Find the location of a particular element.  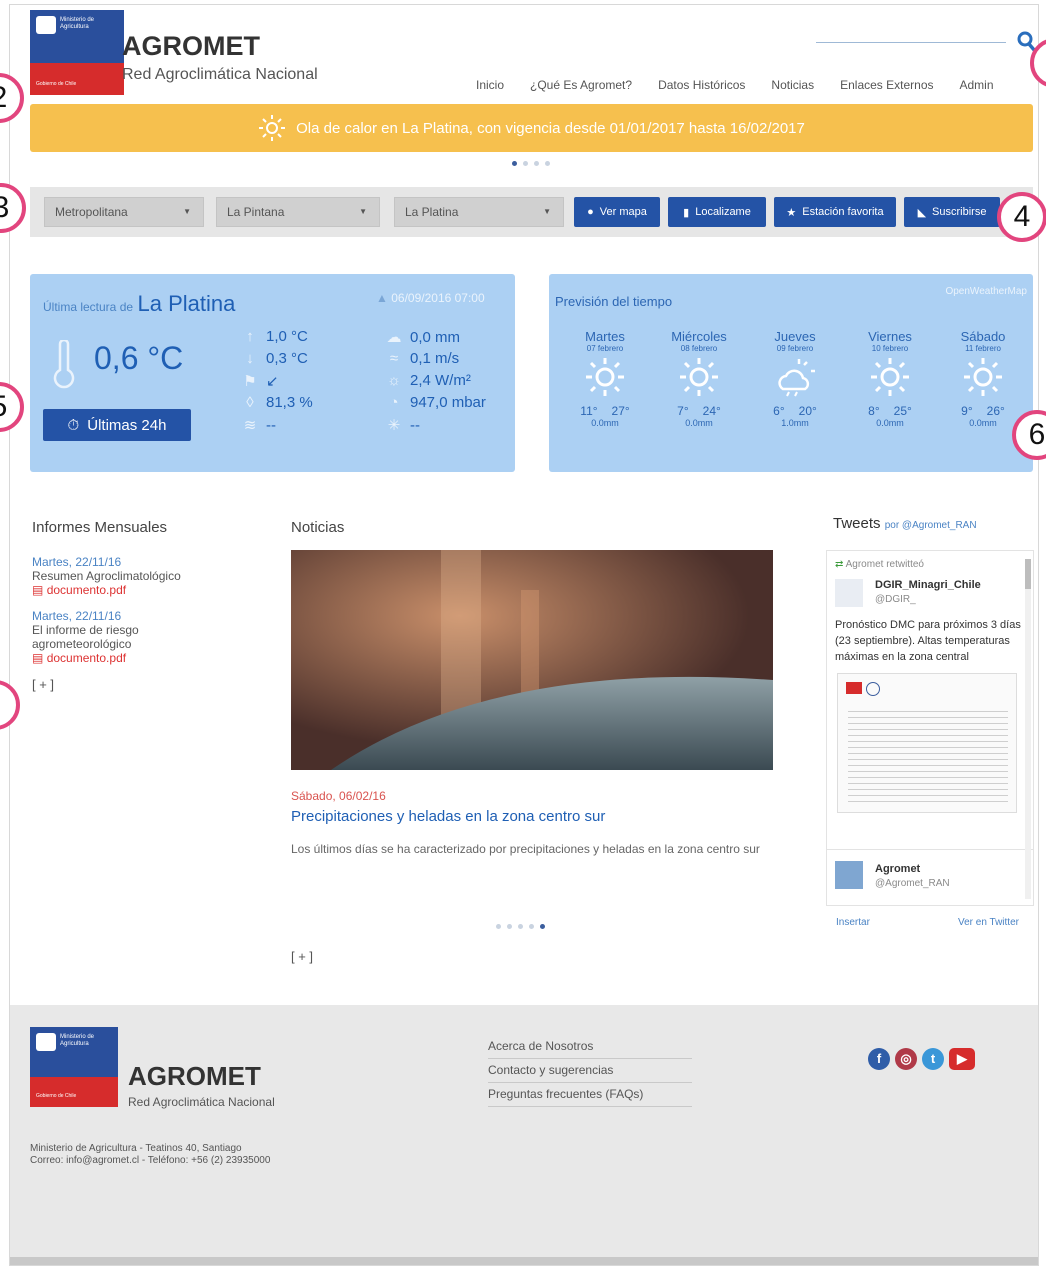

brand-title: AGROMET is located at coordinates (191, 46).